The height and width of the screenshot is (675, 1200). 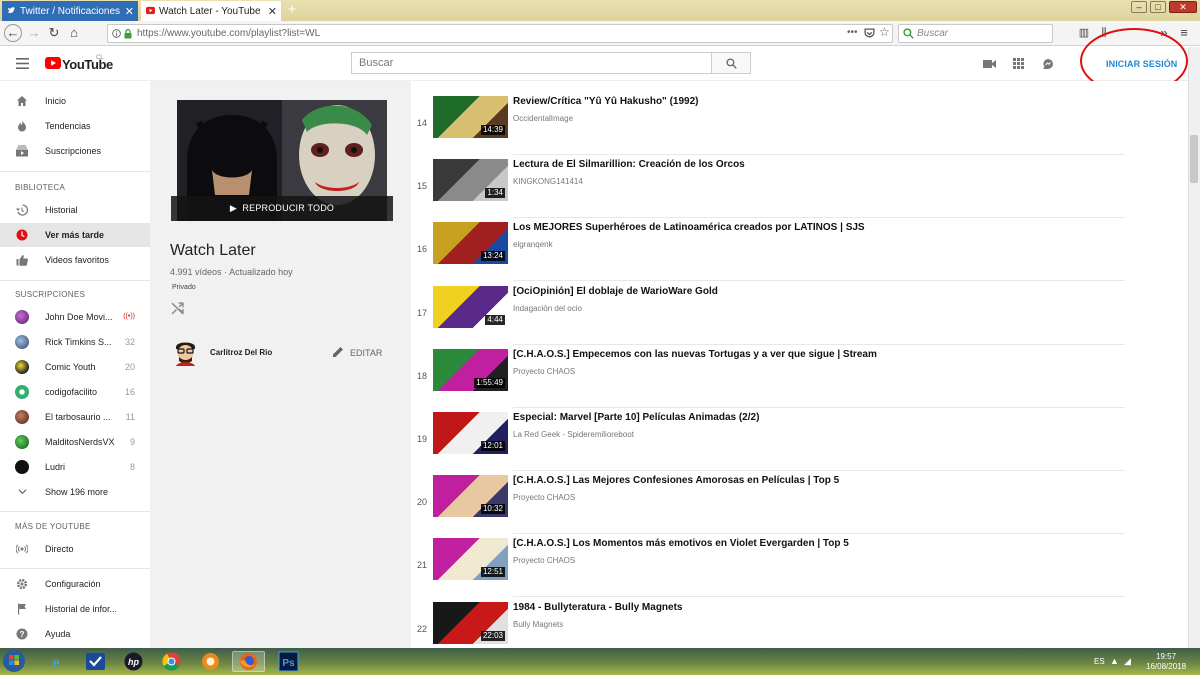 What do you see at coordinates (75, 210) in the screenshot?
I see `sidebar-item-historial: Historial` at bounding box center [75, 210].